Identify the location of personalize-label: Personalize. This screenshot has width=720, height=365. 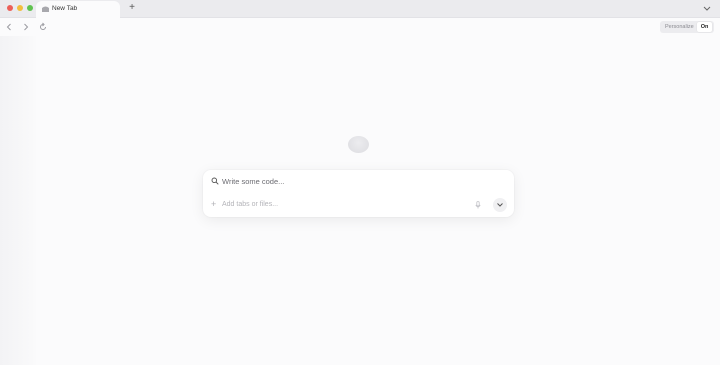
(679, 27).